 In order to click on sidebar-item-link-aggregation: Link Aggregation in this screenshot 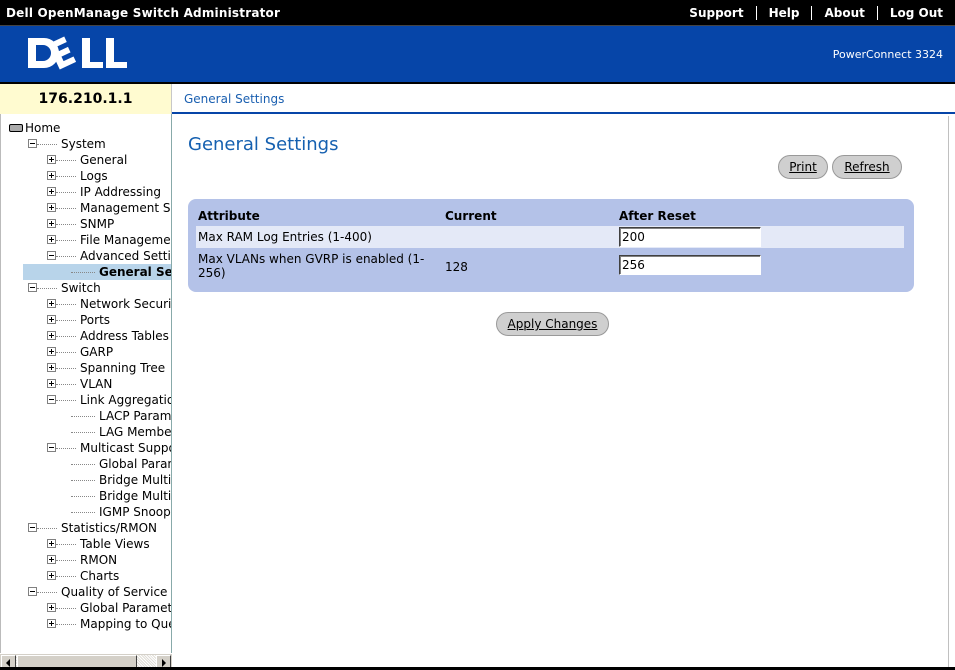, I will do `click(86, 400)`.